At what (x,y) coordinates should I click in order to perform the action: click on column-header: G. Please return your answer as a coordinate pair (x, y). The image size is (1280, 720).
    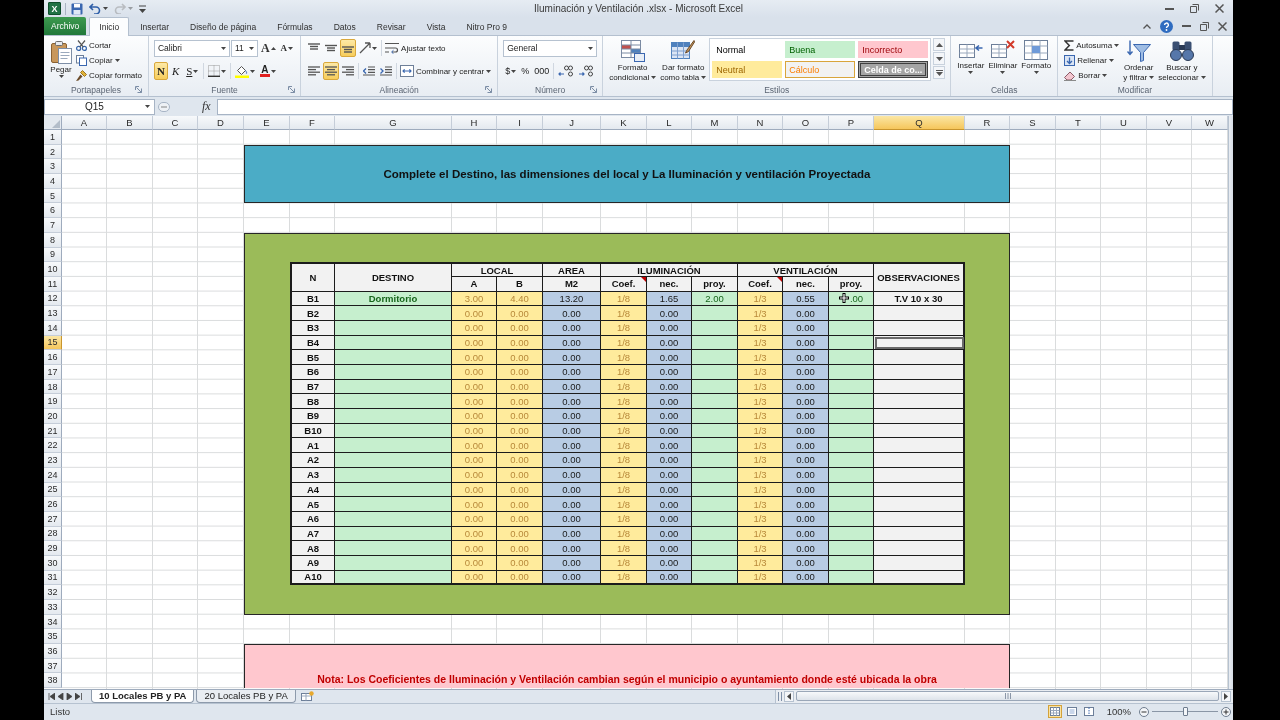
    Looking at the image, I should click on (393, 123).